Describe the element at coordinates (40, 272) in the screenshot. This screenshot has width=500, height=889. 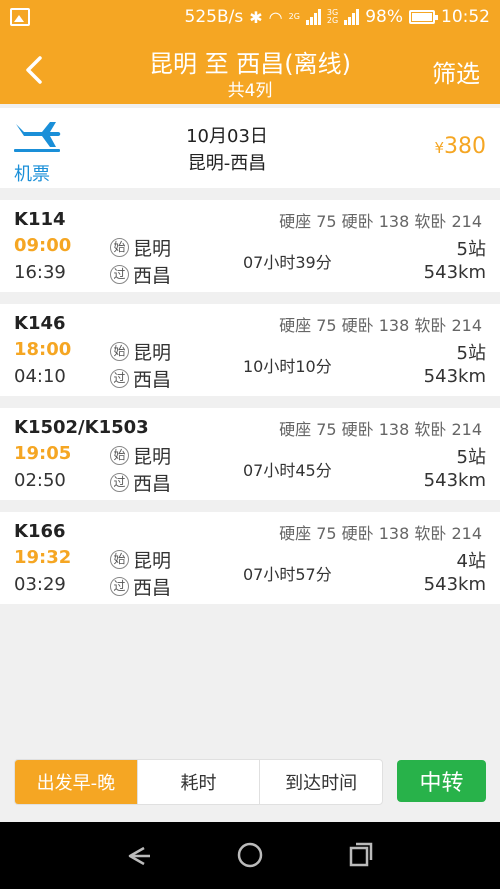
I see `arrival-time: 16:39` at that location.